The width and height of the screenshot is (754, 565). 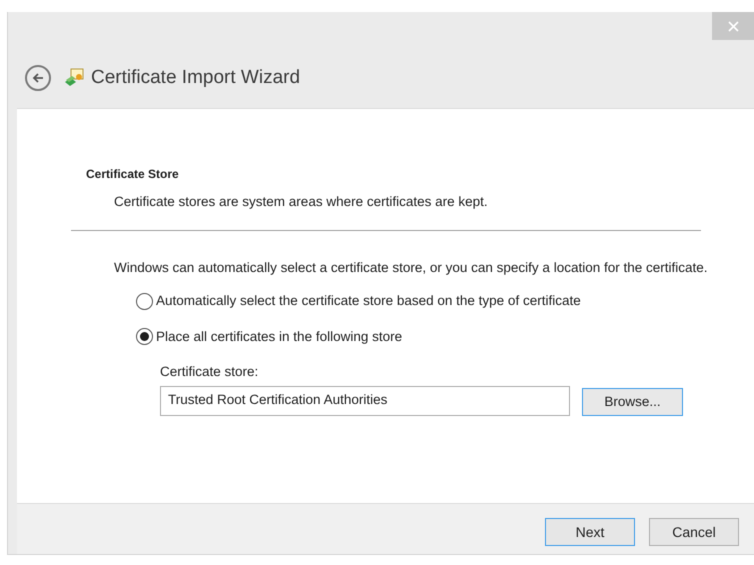 What do you see at coordinates (132, 174) in the screenshot?
I see `section-heading: Certificate Store` at bounding box center [132, 174].